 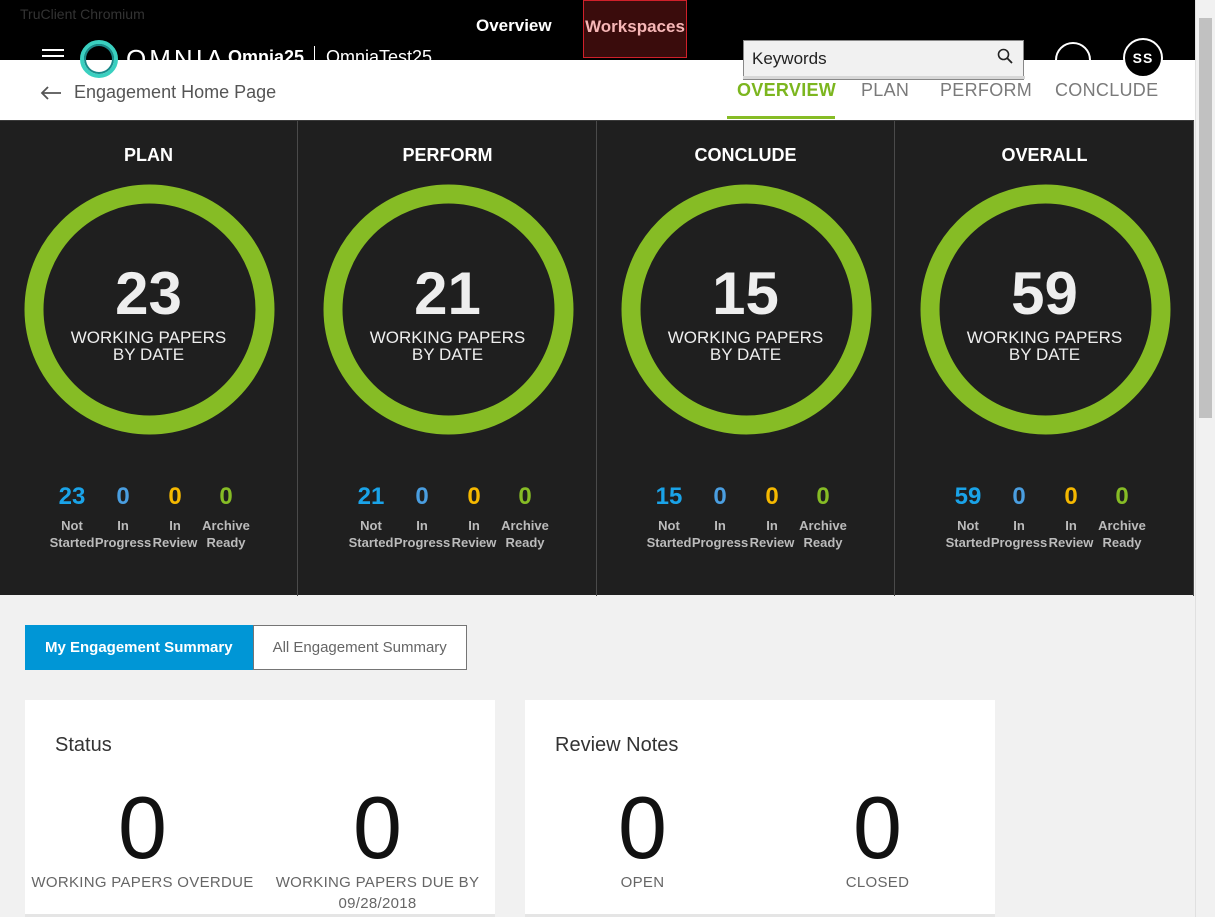 I want to click on panel-title: PLAN, so click(x=148, y=155).